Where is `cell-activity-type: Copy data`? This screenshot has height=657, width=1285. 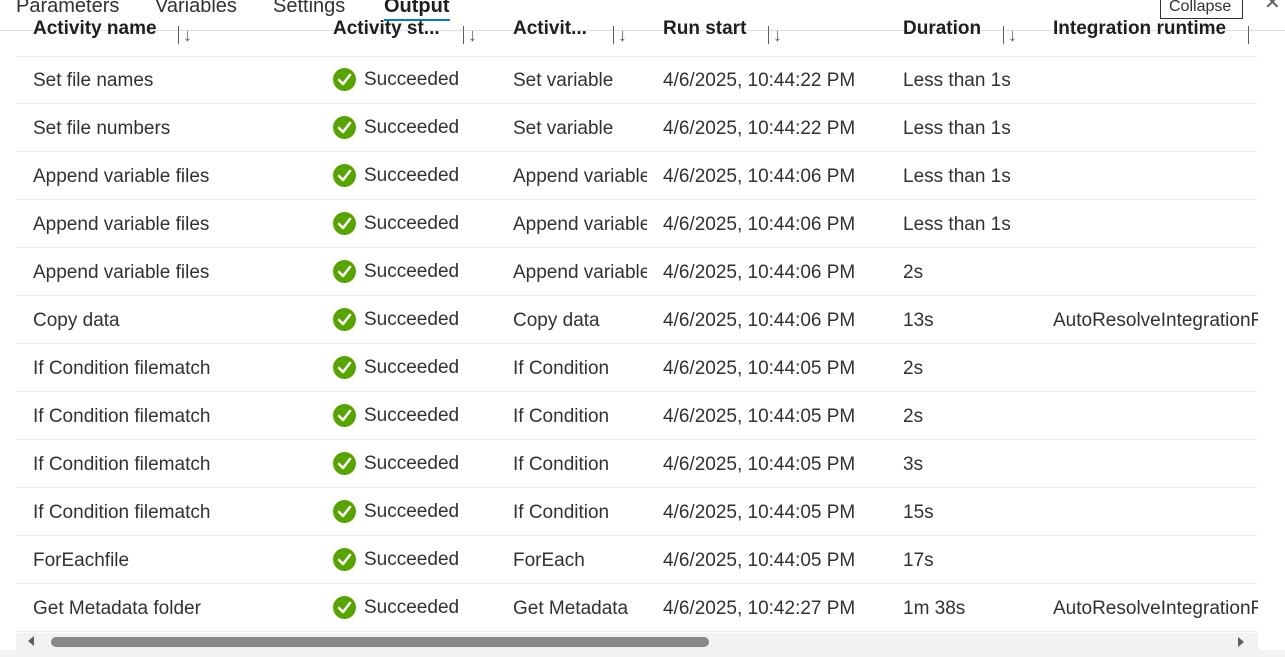
cell-activity-type: Copy data is located at coordinates (556, 320).